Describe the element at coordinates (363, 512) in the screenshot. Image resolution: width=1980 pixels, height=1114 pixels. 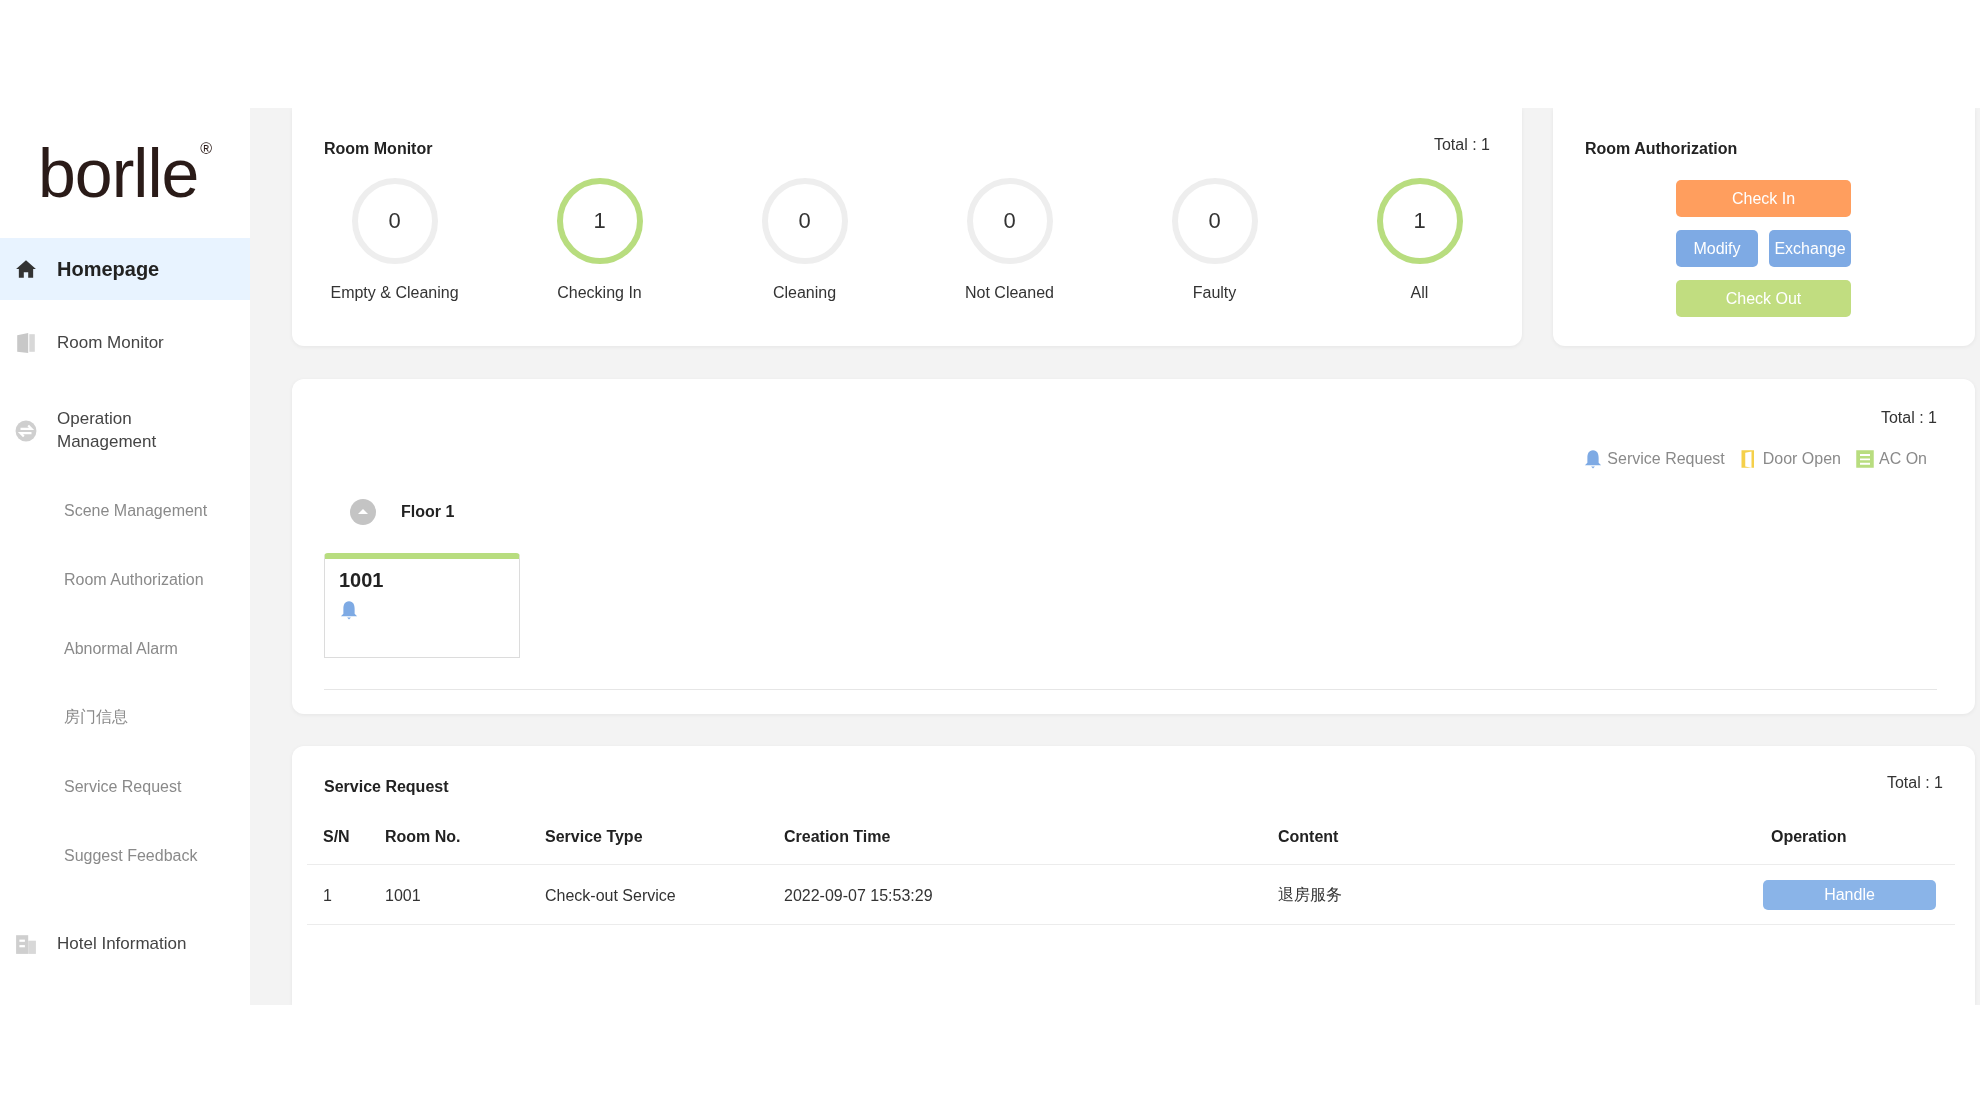
I see `collapse-icon` at that location.